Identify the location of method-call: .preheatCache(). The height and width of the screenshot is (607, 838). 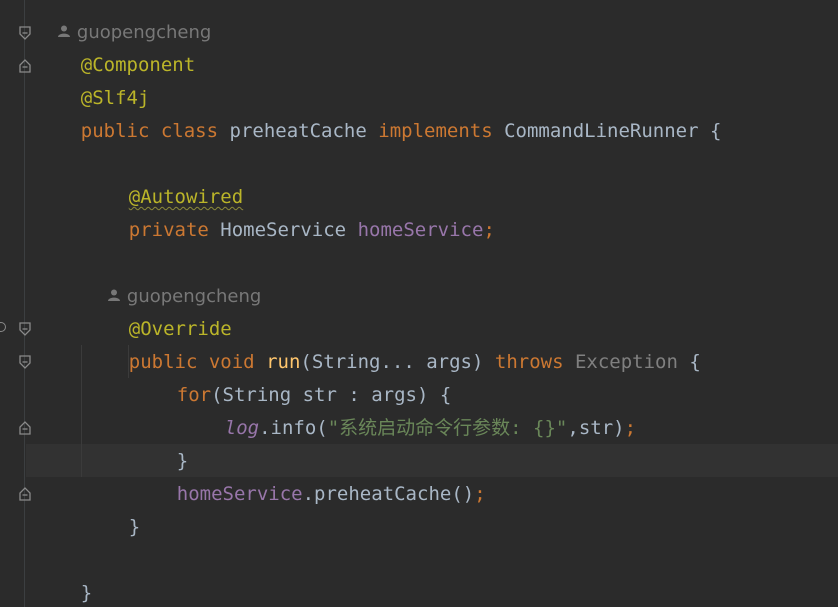
(388, 494).